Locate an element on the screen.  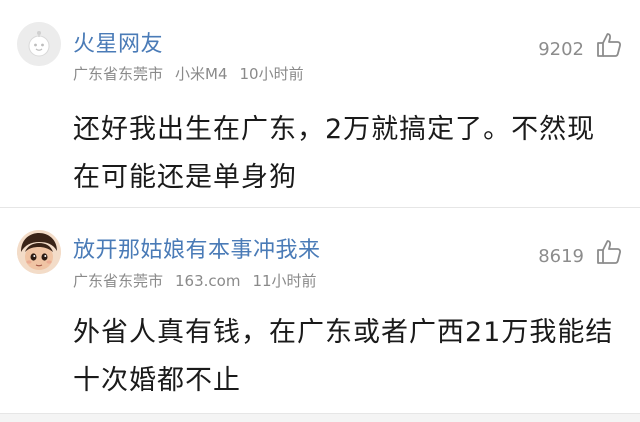
comment-meta: 广东省东莞市 163.com 11小时前 is located at coordinates (201, 280).